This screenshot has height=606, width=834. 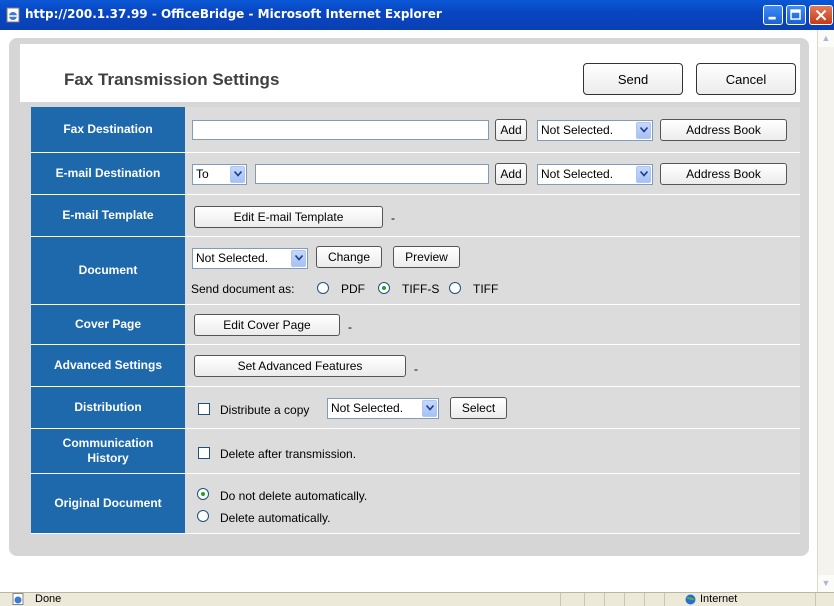 I want to click on radio-do-not-delete, so click(x=203, y=494).